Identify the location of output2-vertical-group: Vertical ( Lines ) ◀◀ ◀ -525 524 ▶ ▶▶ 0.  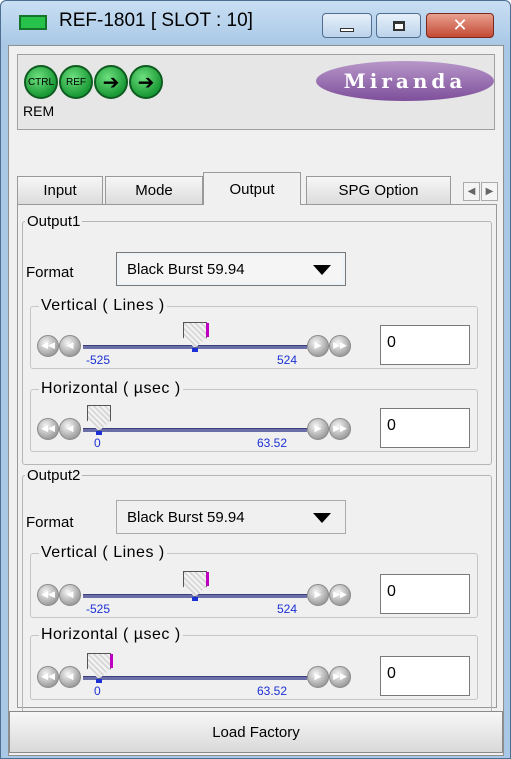
(254, 581).